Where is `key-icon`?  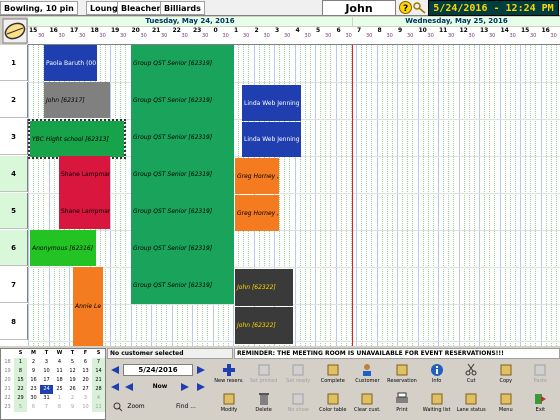
key-icon is located at coordinates (419, 7).